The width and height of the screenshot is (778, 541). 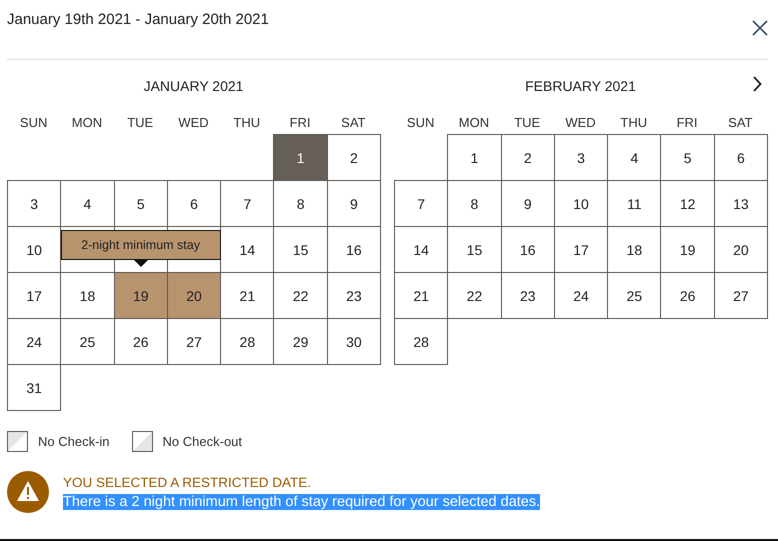 I want to click on tooltip-pointer-icon, so click(x=141, y=263).